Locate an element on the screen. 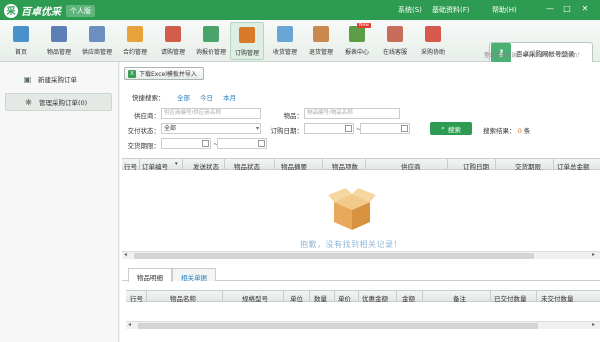 This screenshot has width=600, height=342. menu-system: 系统(S) is located at coordinates (410, 10).